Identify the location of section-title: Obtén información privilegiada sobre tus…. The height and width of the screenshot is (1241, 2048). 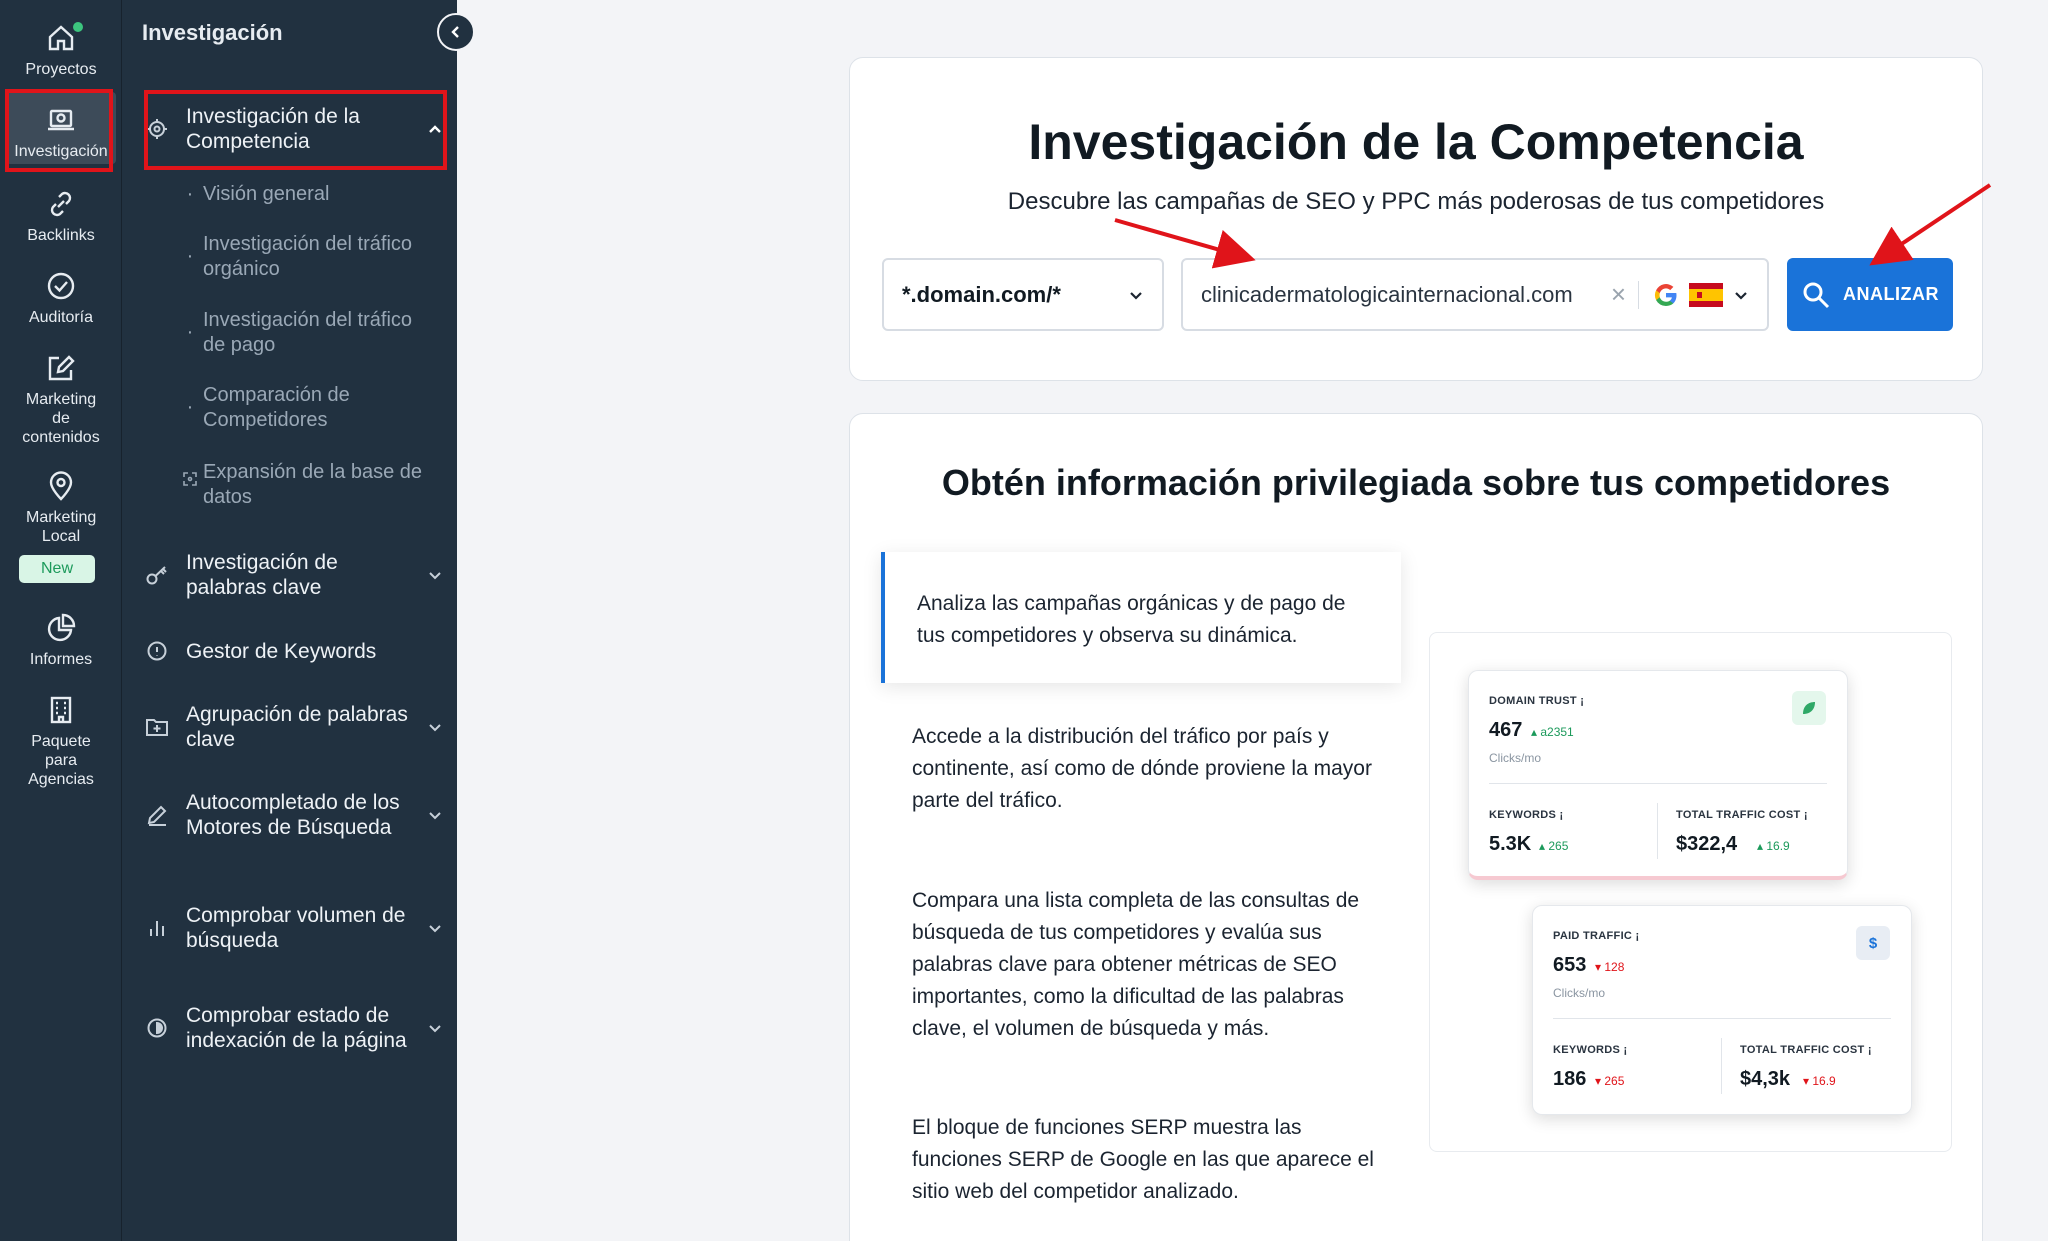
(1416, 482).